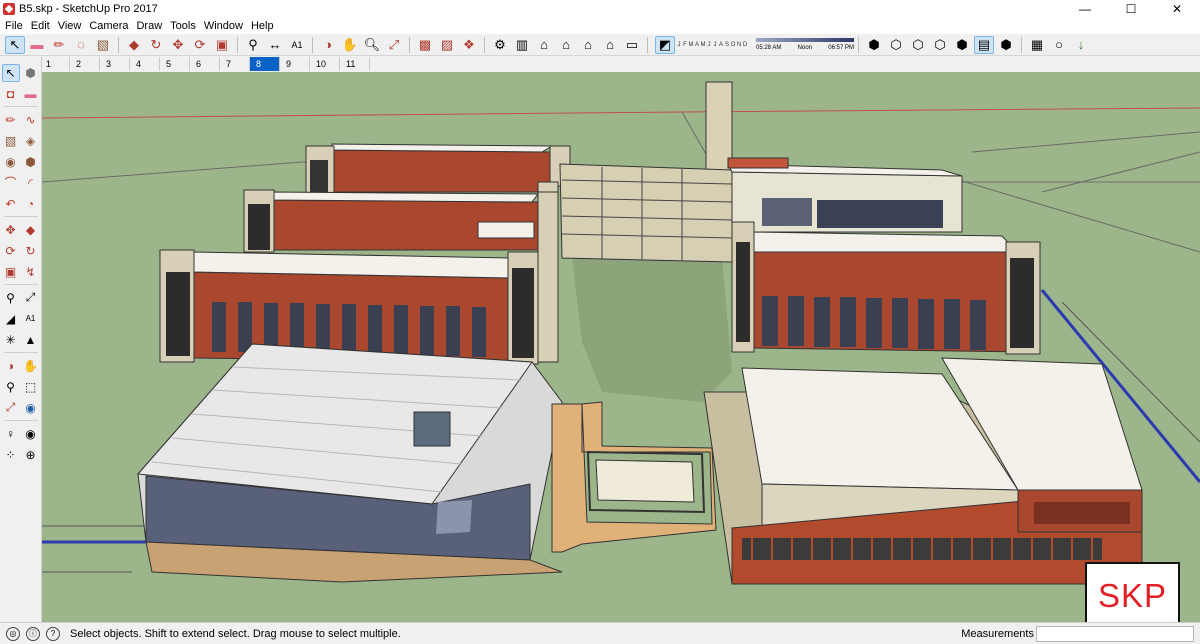 The width and height of the screenshot is (1200, 644). Describe the element at coordinates (11, 366) in the screenshot. I see `orbit-tool: ◑` at that location.